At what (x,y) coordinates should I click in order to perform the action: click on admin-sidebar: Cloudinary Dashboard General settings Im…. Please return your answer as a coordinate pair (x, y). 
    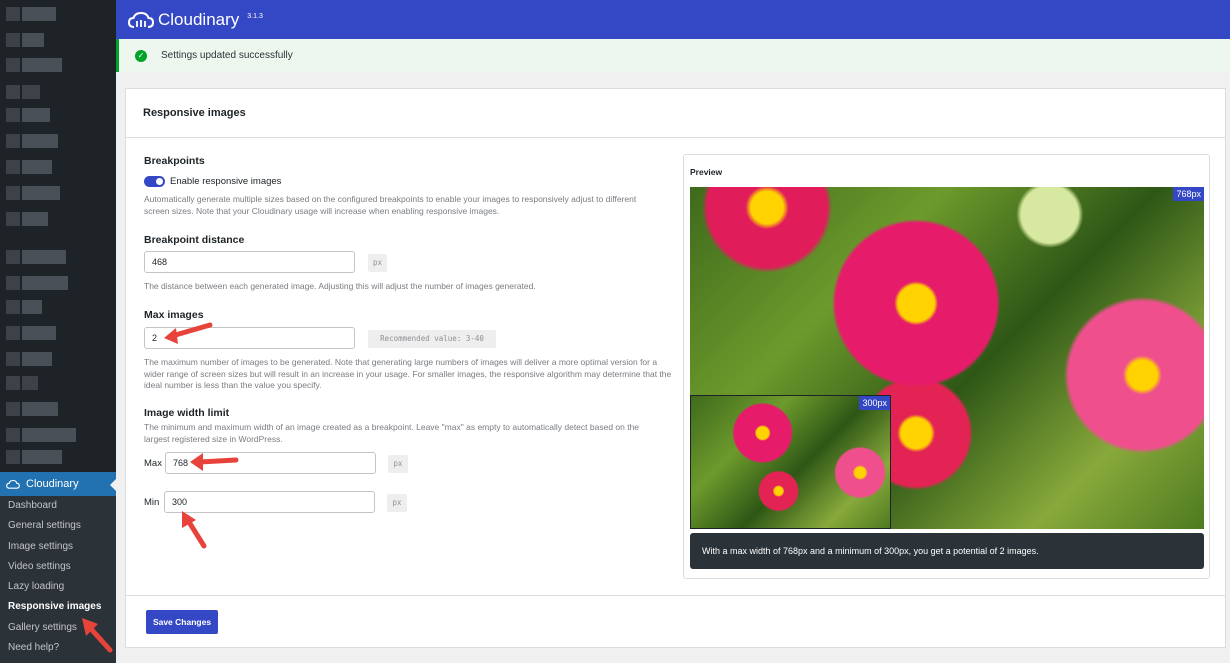
    Looking at the image, I should click on (58, 331).